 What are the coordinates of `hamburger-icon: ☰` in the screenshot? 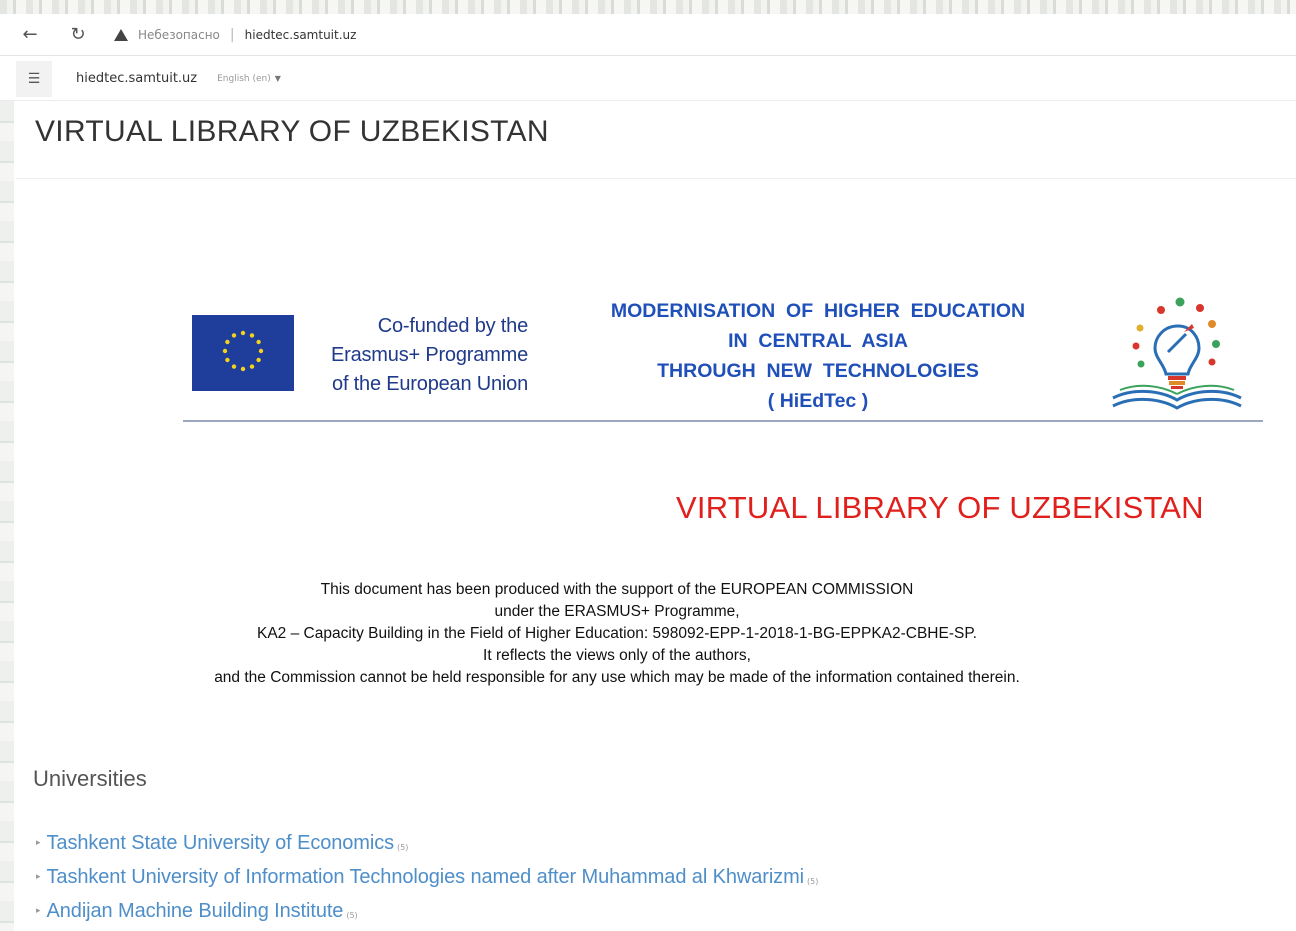 It's located at (34, 78).